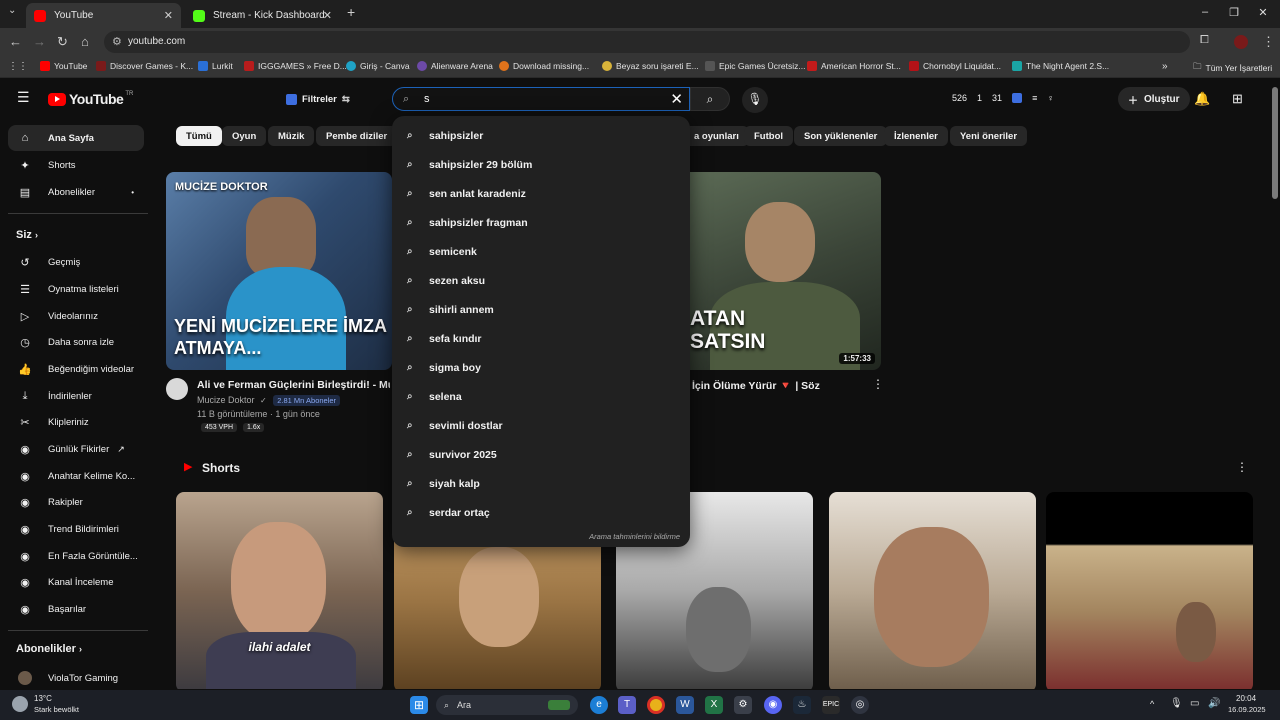 This screenshot has width=1280, height=720. Describe the element at coordinates (1275, 143) in the screenshot. I see `page-scrollbar` at that location.